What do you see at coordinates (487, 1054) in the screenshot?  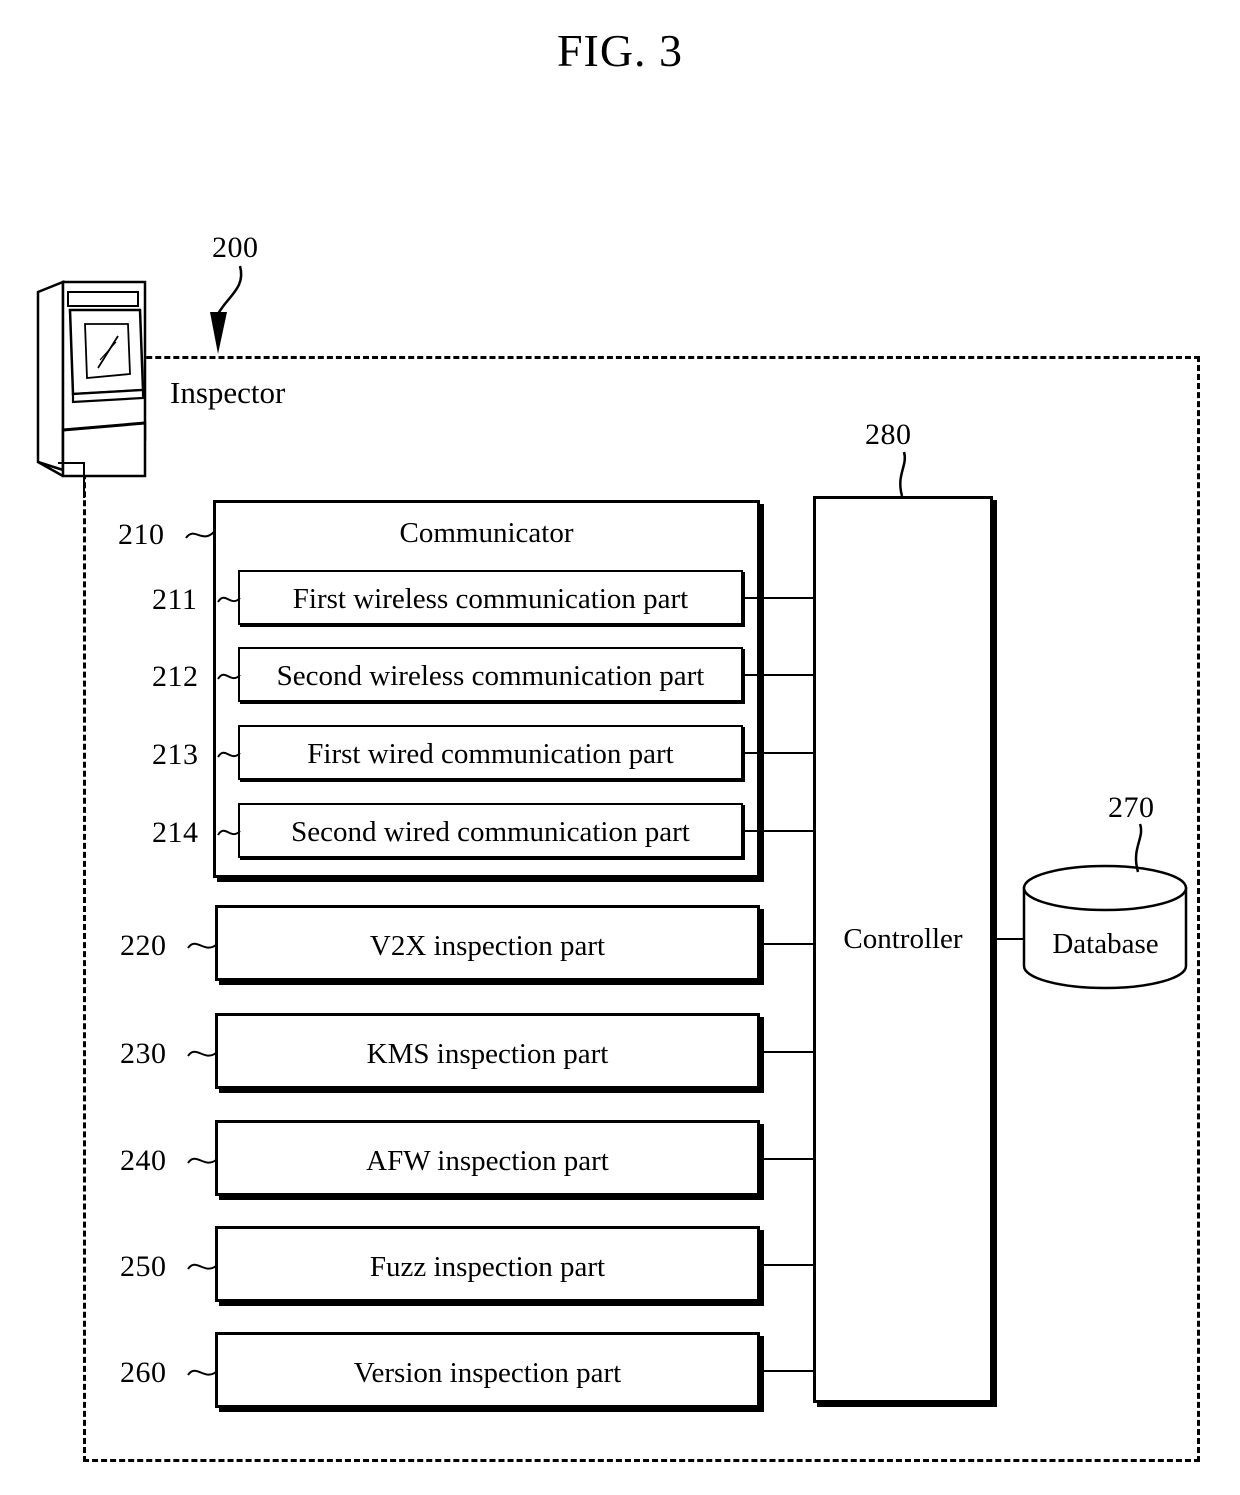 I see `kms-inspection-part-label: KMS inspection part` at bounding box center [487, 1054].